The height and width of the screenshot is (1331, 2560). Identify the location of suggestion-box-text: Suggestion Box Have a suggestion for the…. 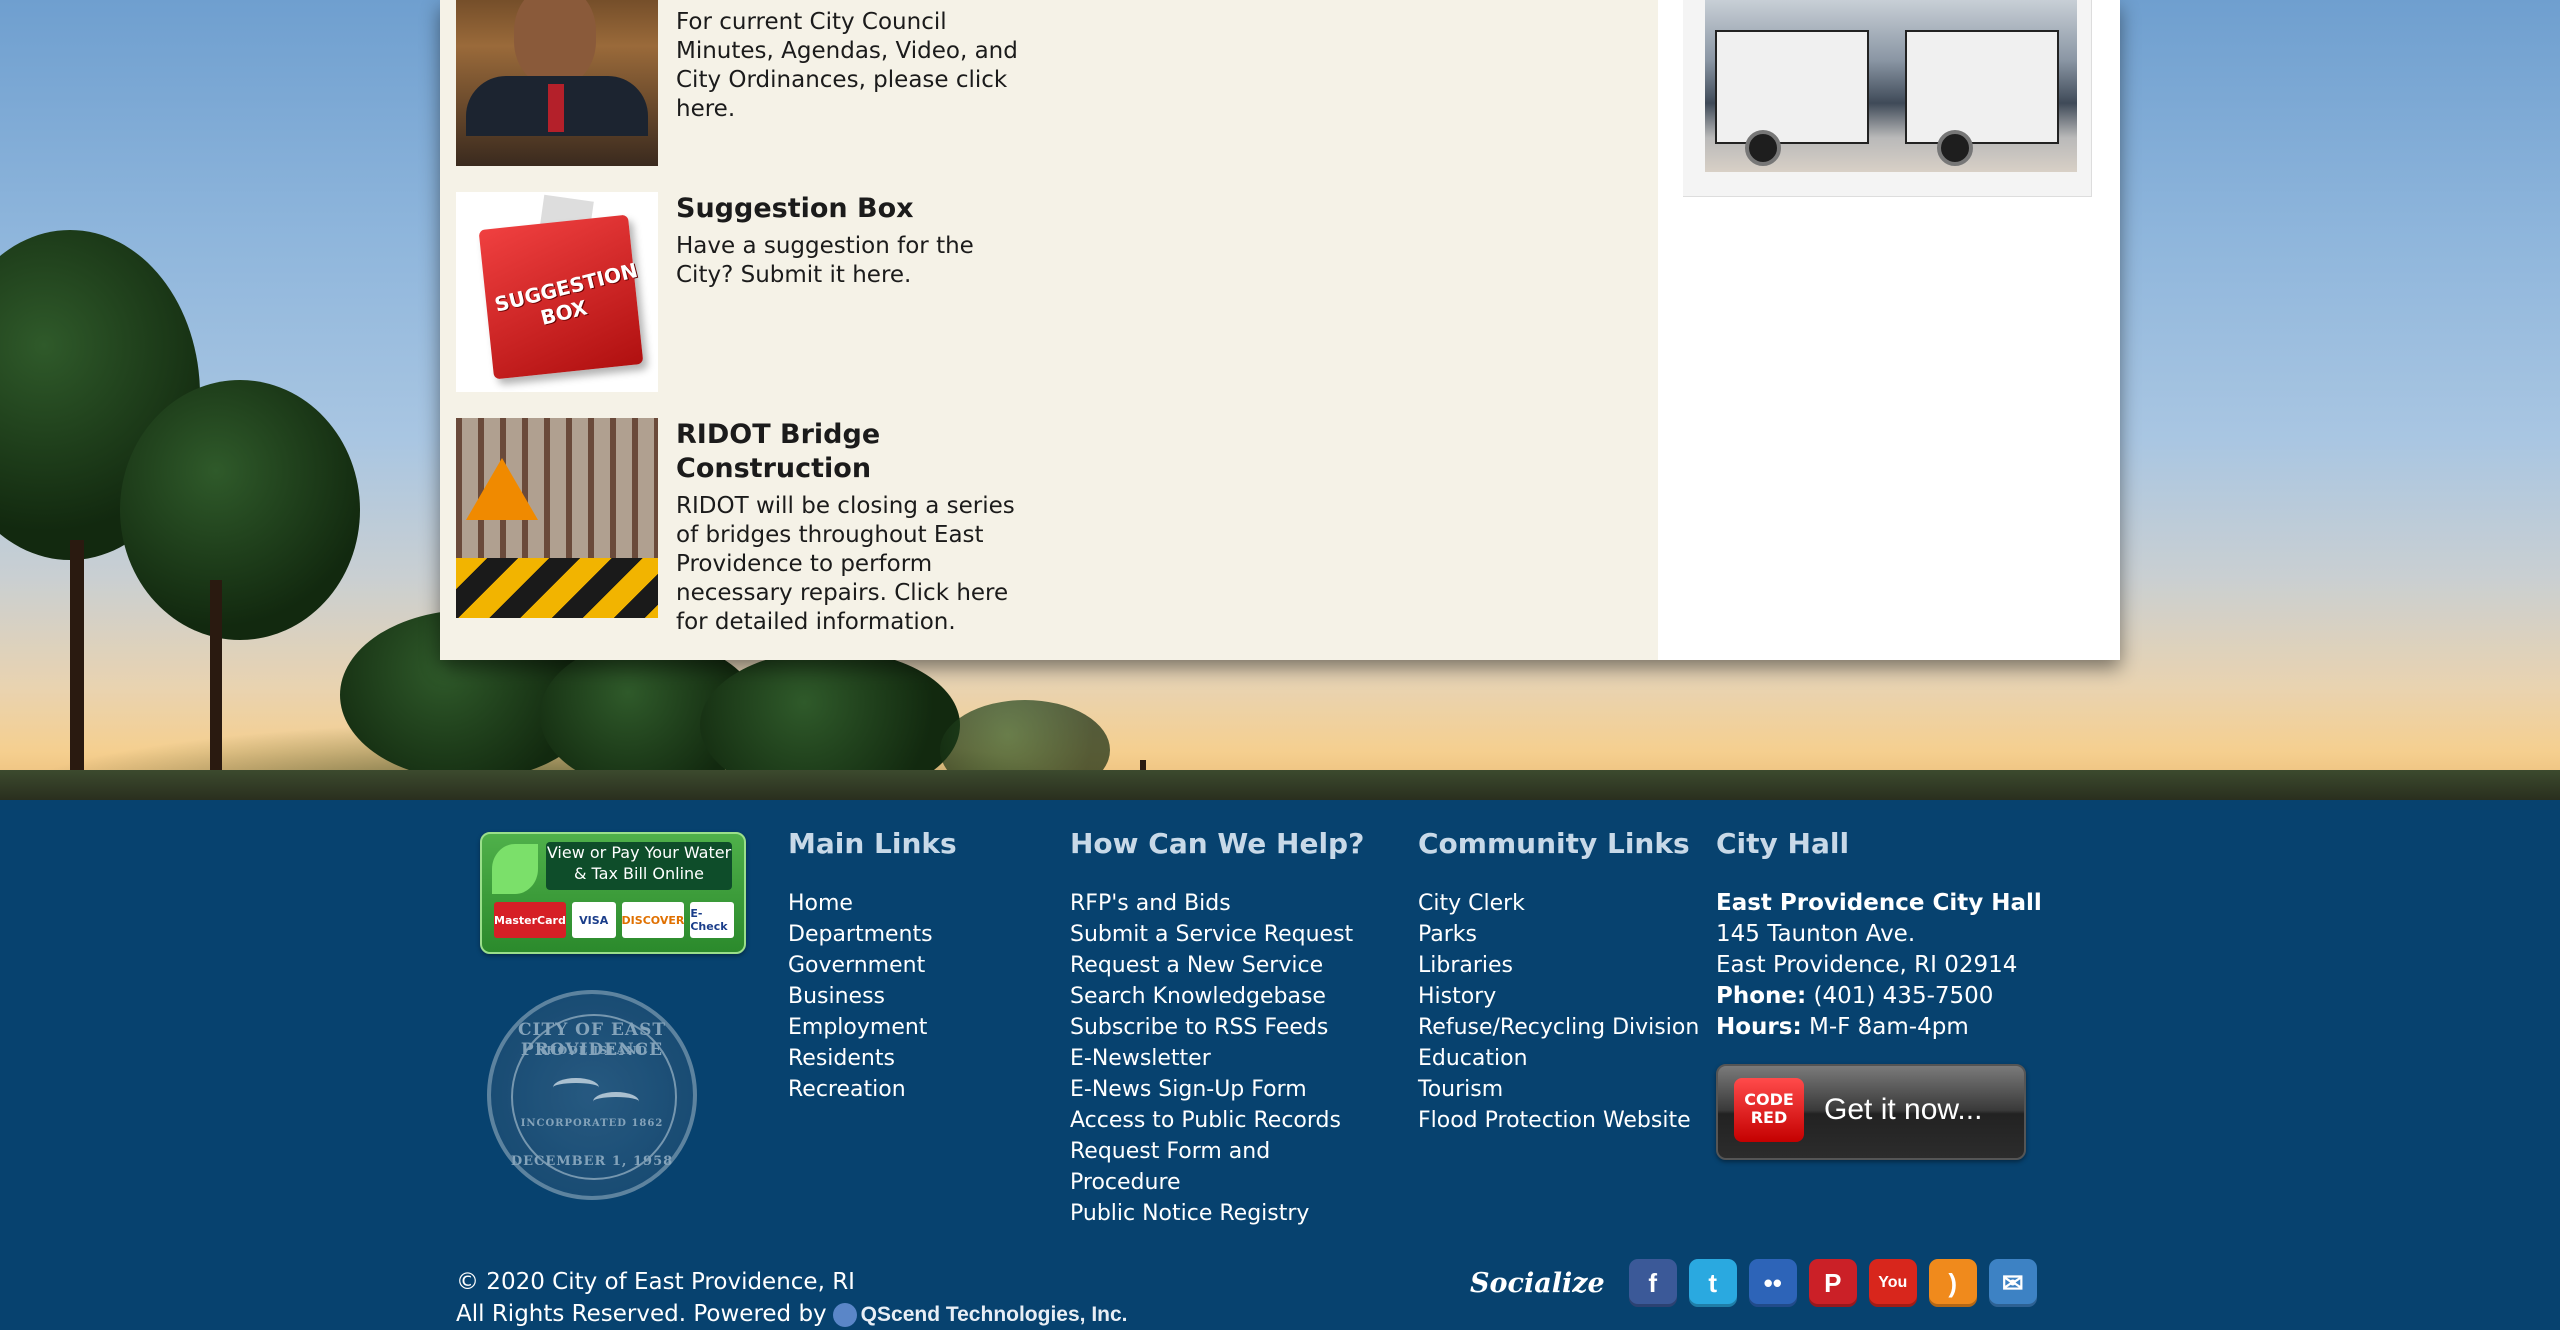
(856, 241).